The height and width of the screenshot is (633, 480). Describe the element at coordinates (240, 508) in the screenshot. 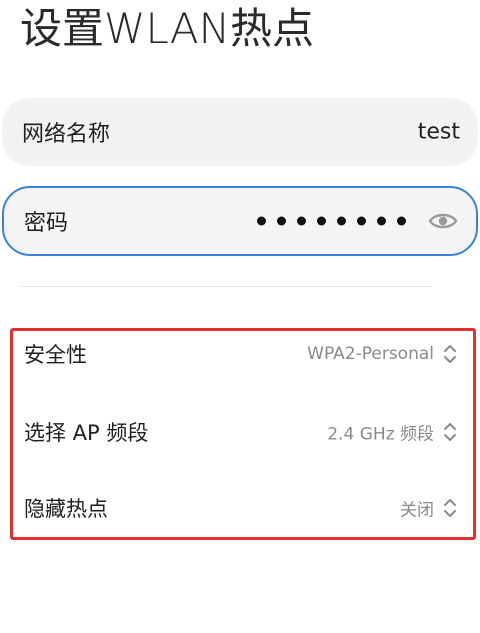

I see `hidden-hotspot-setting: 隐藏热点 关闭` at that location.